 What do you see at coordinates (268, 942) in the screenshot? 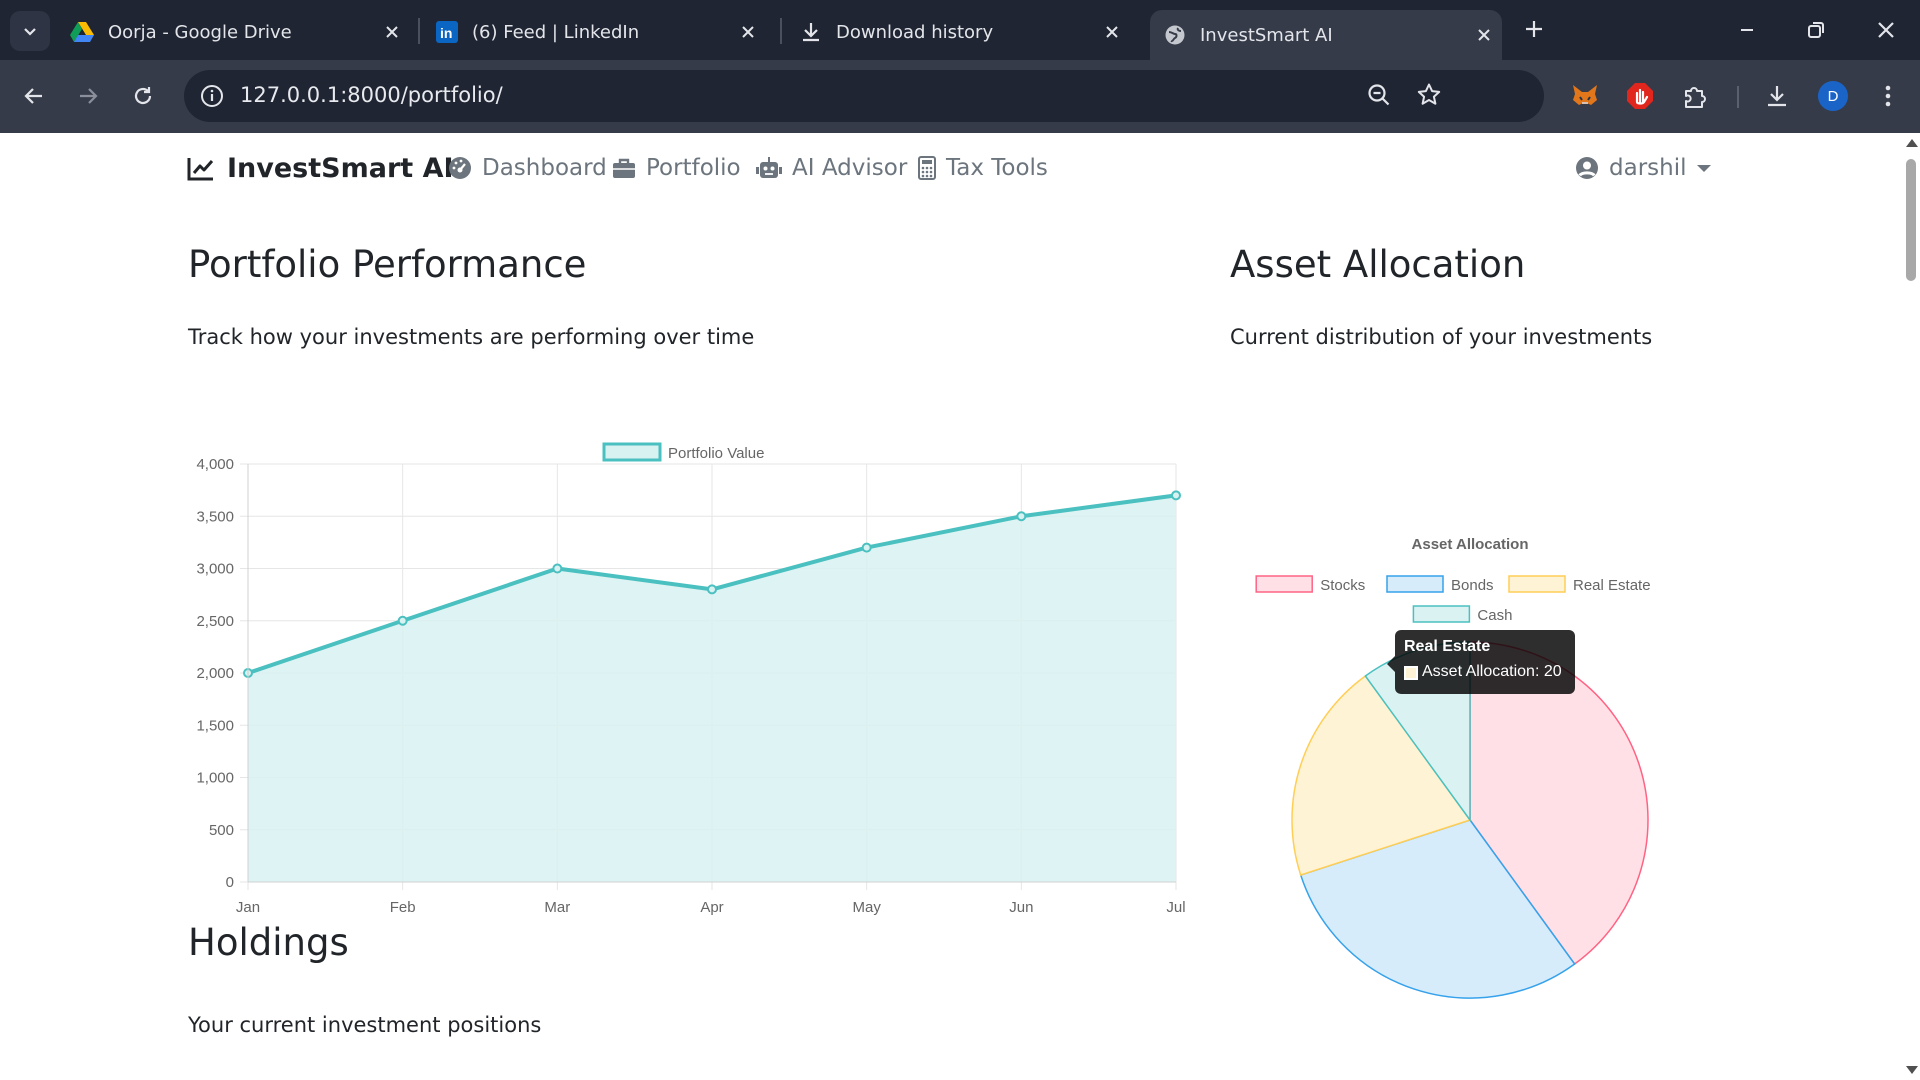
I see `holdings-heading: Holdings` at bounding box center [268, 942].